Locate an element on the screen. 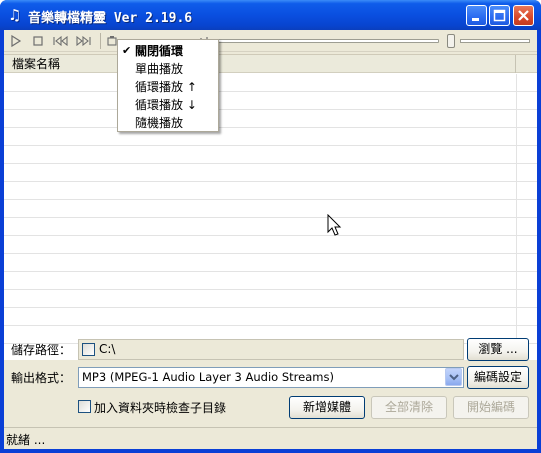 The height and width of the screenshot is (453, 541). menu-item-loop-up: 循環播放 ↑ is located at coordinates (168, 87).